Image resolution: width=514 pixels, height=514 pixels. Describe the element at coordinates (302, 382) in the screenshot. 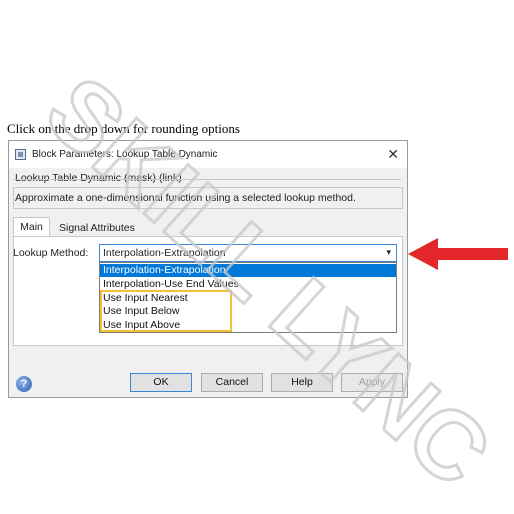

I see `help-button: Help` at that location.